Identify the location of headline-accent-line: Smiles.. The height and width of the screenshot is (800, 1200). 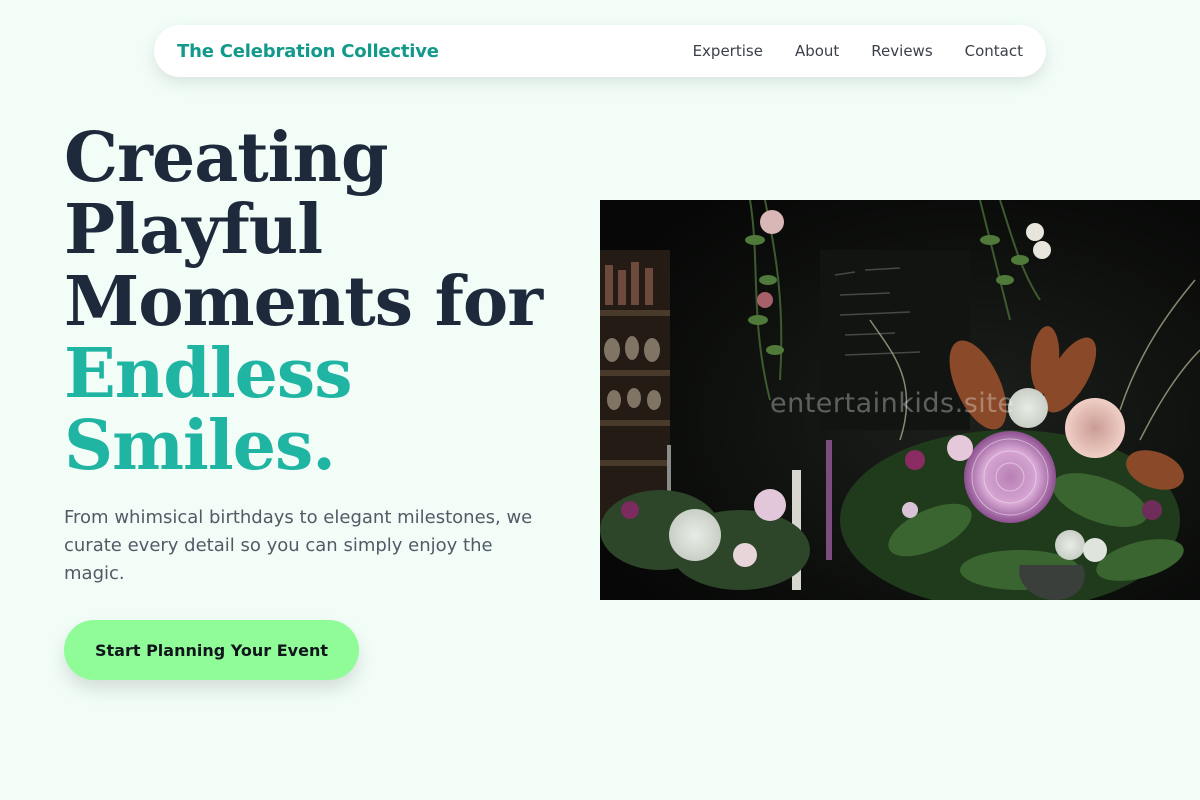
(200, 446).